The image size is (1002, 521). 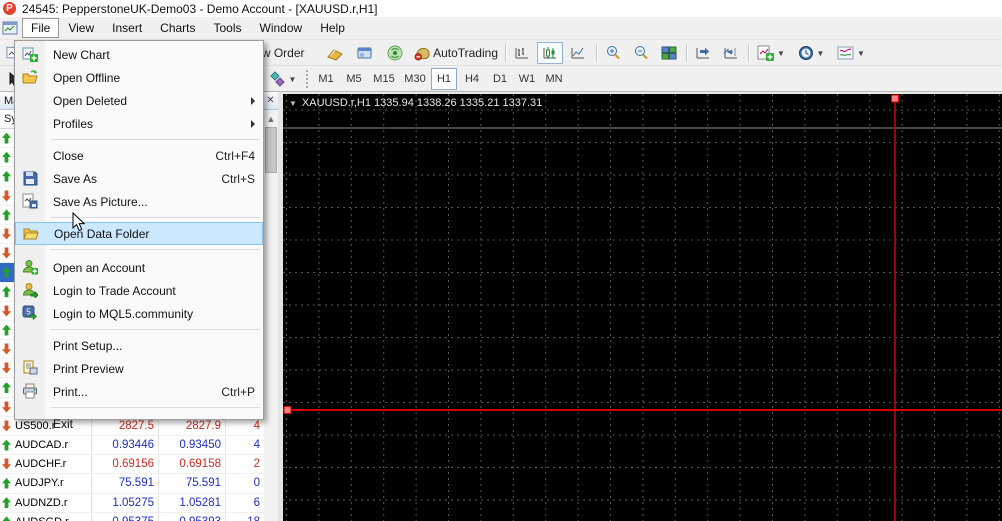 I want to click on bar-chart-icon, so click(x=521, y=53).